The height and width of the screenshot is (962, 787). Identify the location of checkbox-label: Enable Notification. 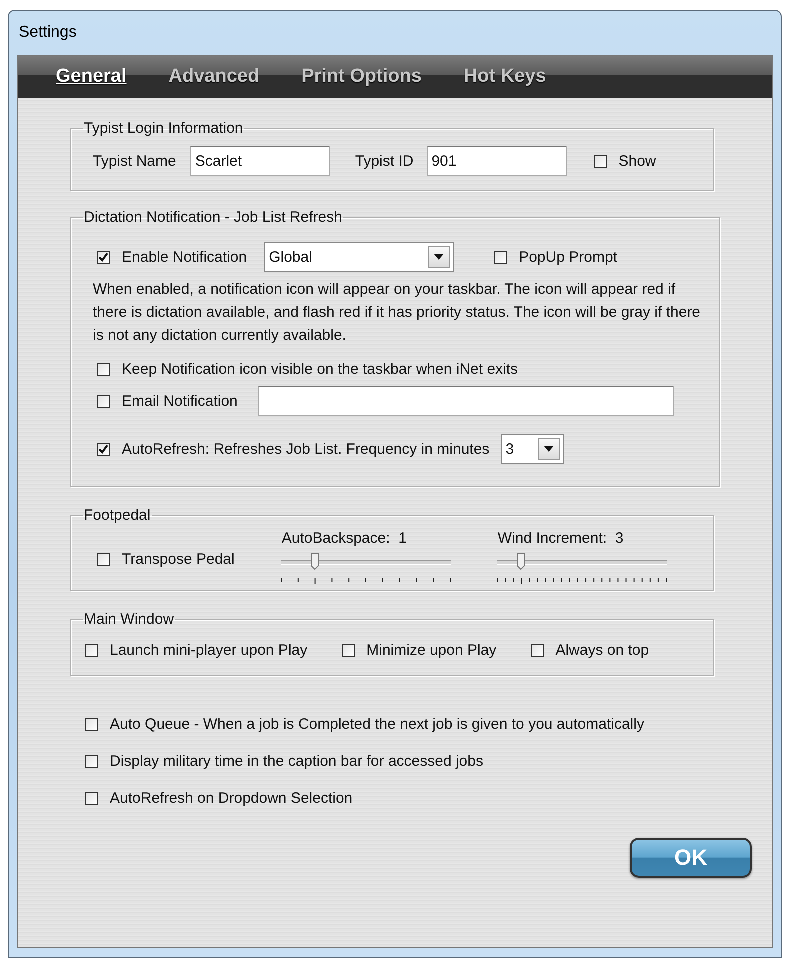
(185, 257).